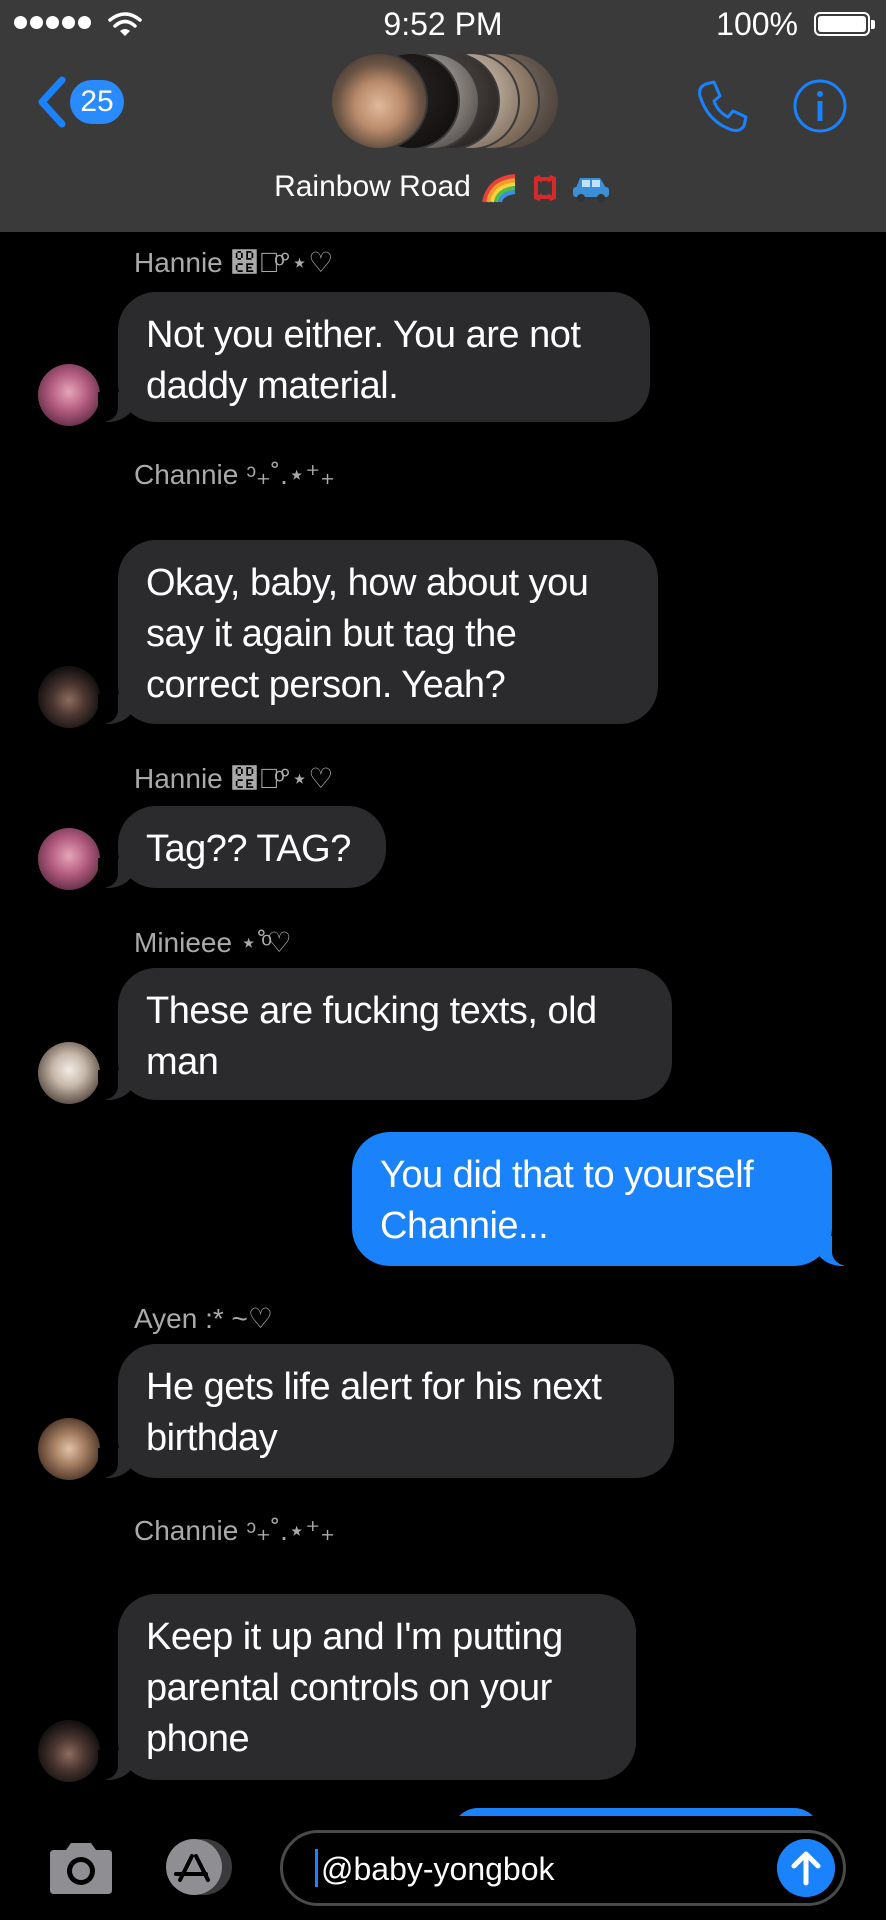  Describe the element at coordinates (443, 25) in the screenshot. I see `status-bar: 9:52 PM 100%` at that location.